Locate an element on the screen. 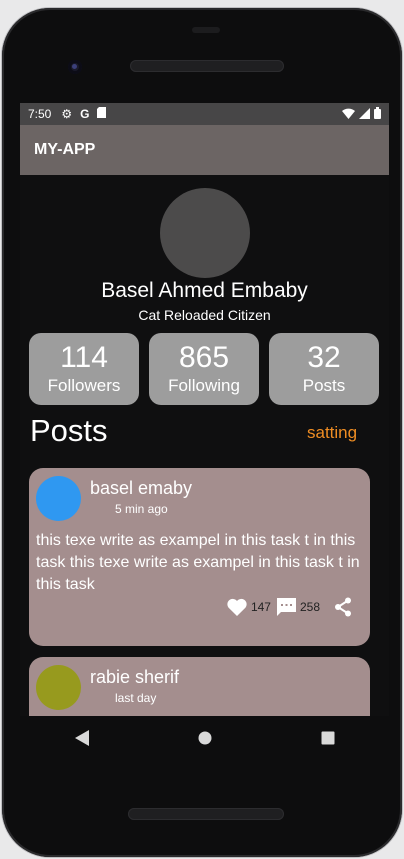  sd-card-icon is located at coordinates (102, 114).